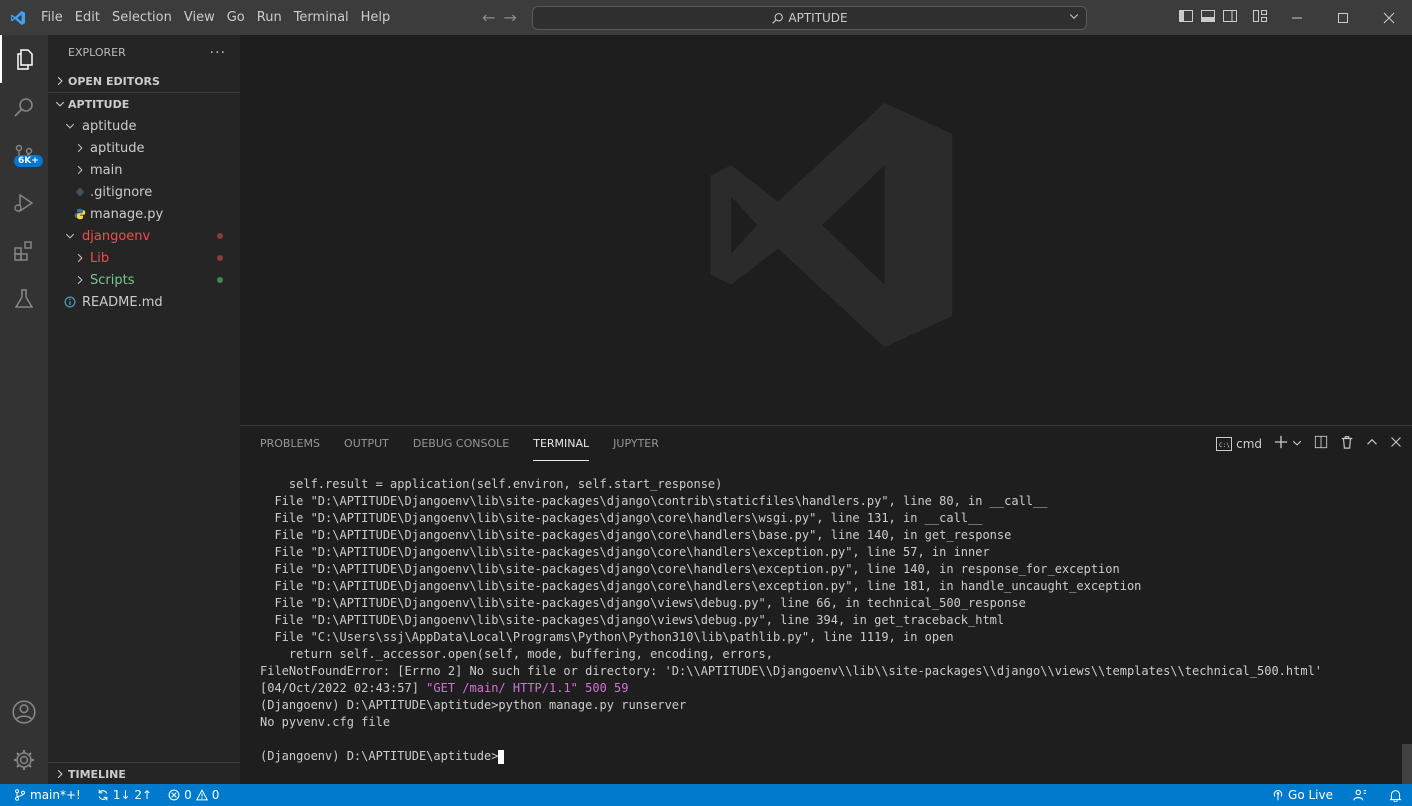 The width and height of the screenshot is (1412, 806). Describe the element at coordinates (379, 756) in the screenshot. I see `terminal-prompt: (Djangoenv) D:\APTITUDE\aptitude>` at that location.